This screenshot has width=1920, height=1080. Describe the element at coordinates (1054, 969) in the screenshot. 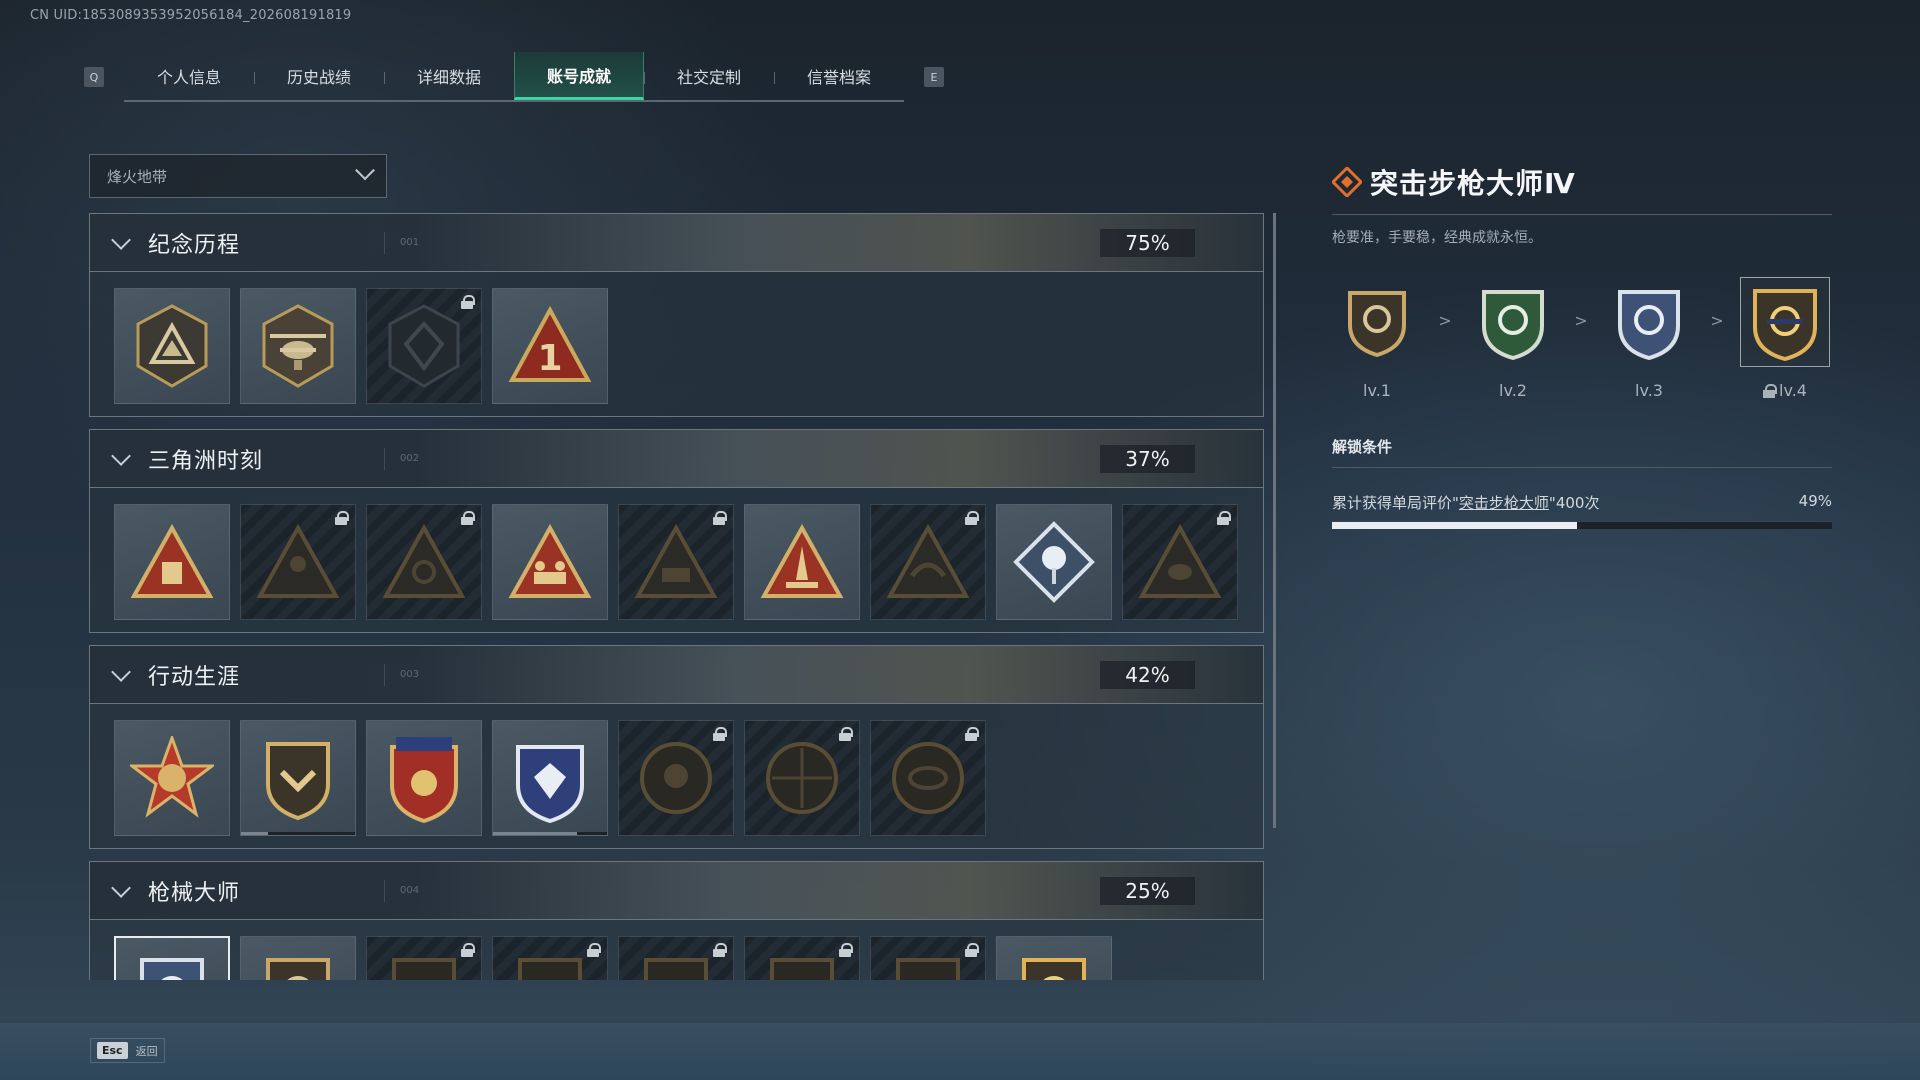

I see `gold-rifle-badge-icon` at that location.